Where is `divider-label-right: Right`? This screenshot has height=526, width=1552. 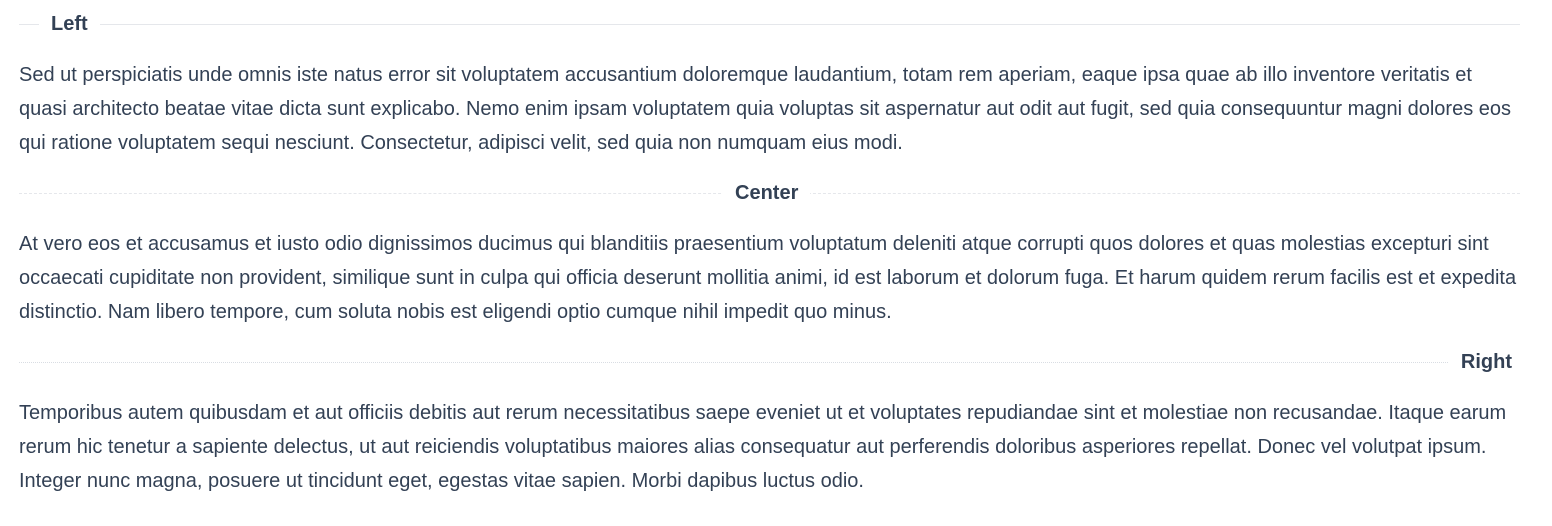 divider-label-right: Right is located at coordinates (1486, 362).